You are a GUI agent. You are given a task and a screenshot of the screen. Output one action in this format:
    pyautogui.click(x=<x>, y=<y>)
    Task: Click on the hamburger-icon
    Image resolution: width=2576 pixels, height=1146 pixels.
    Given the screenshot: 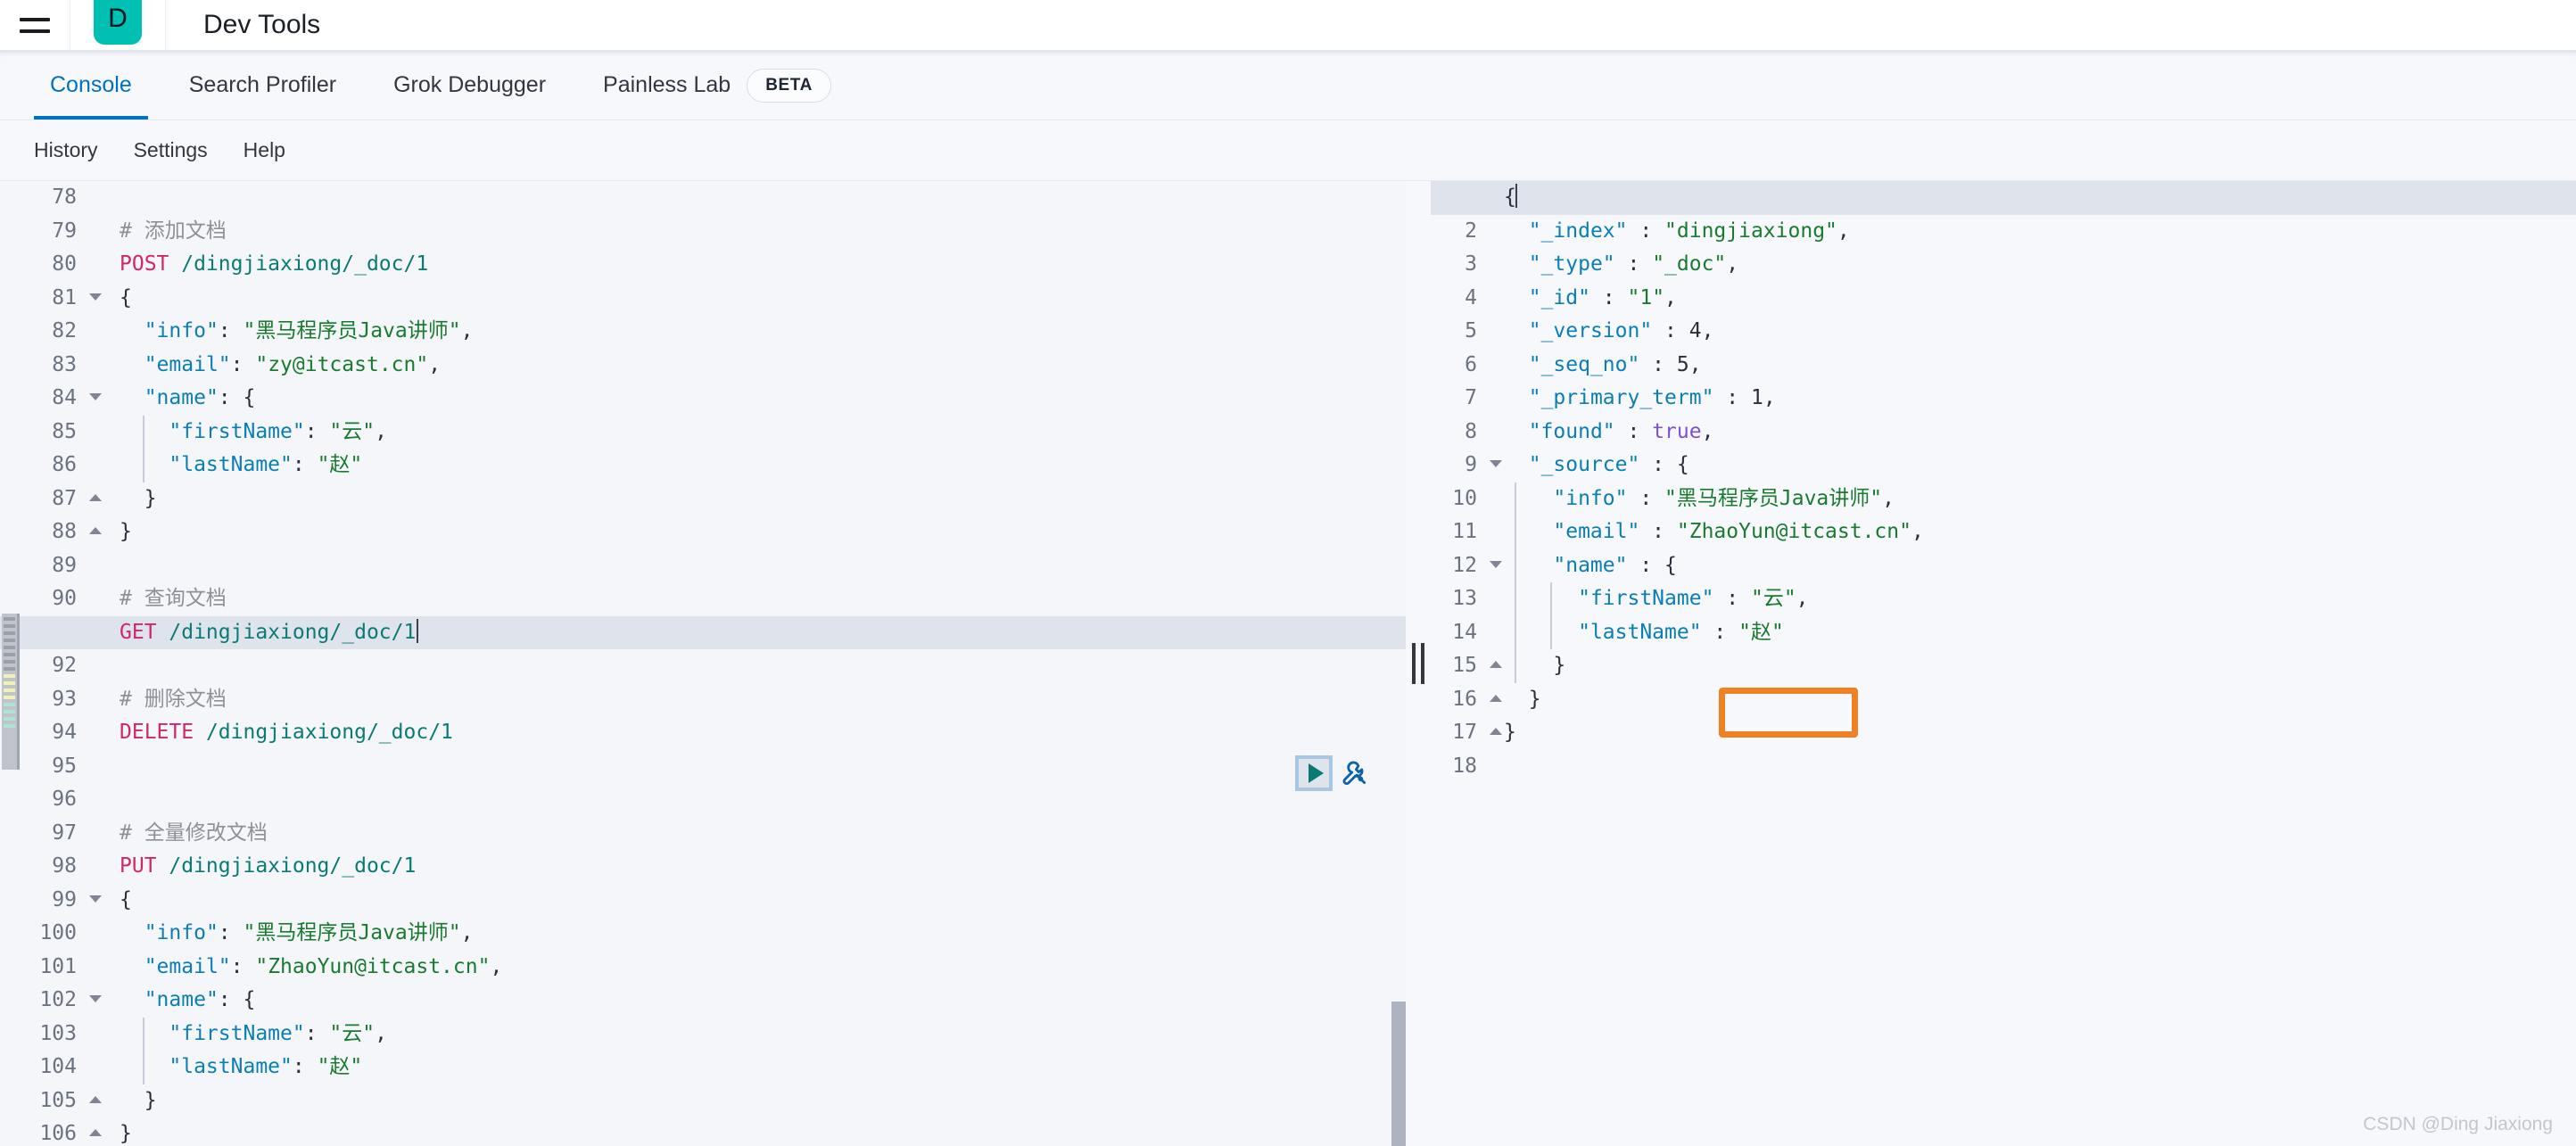 What is the action you would take?
    pyautogui.click(x=35, y=25)
    